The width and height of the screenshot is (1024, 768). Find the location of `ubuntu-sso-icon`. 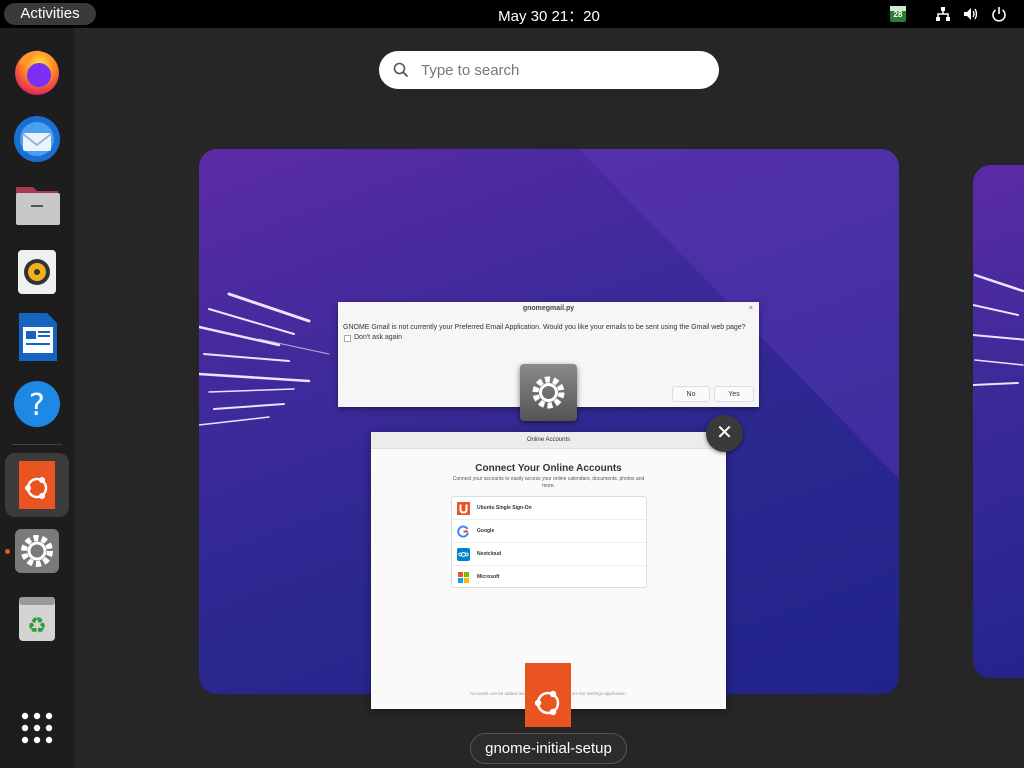

ubuntu-sso-icon is located at coordinates (463, 508).